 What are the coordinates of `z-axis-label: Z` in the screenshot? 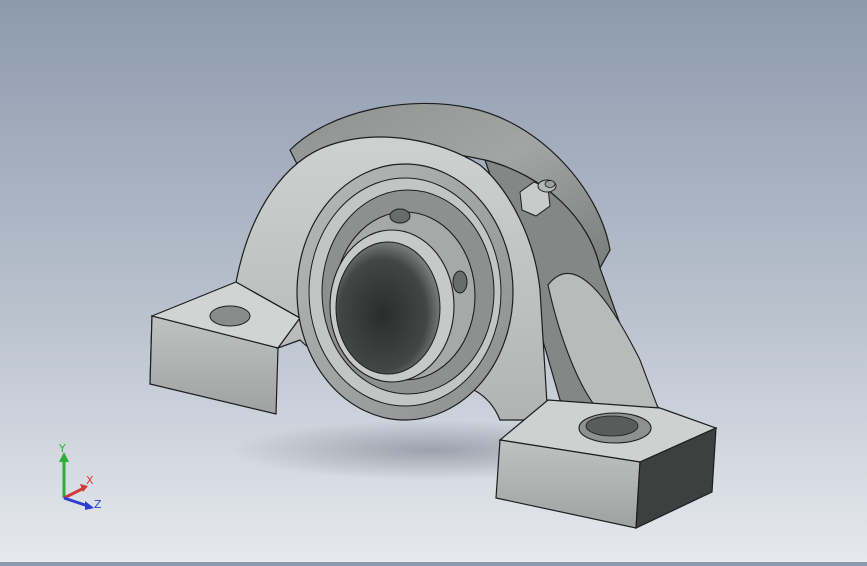 It's located at (98, 504).